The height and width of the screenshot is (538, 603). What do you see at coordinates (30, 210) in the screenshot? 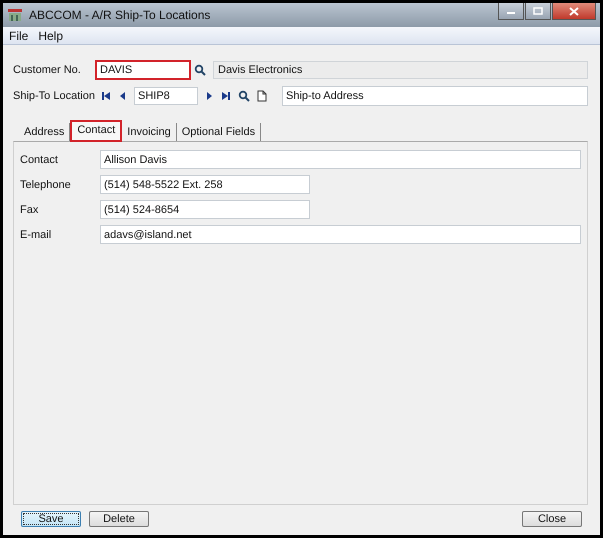
I see `field-label: Fax` at bounding box center [30, 210].